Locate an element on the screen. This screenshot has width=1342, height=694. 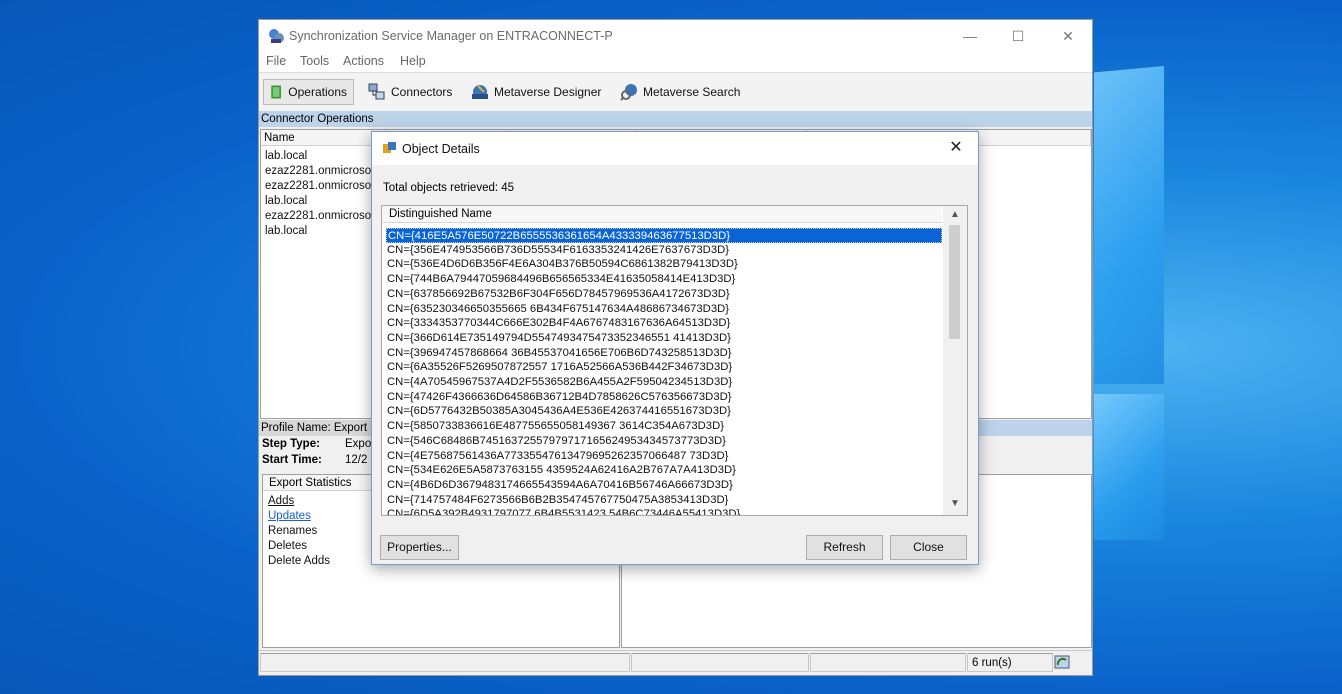
menu-actions: Actions is located at coordinates (363, 61).